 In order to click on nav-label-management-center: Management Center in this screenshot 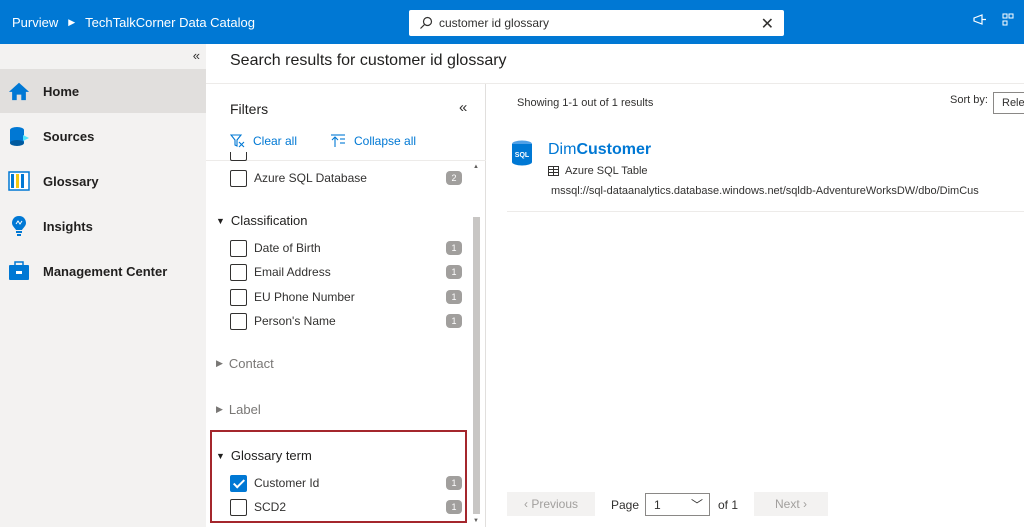, I will do `click(105, 271)`.